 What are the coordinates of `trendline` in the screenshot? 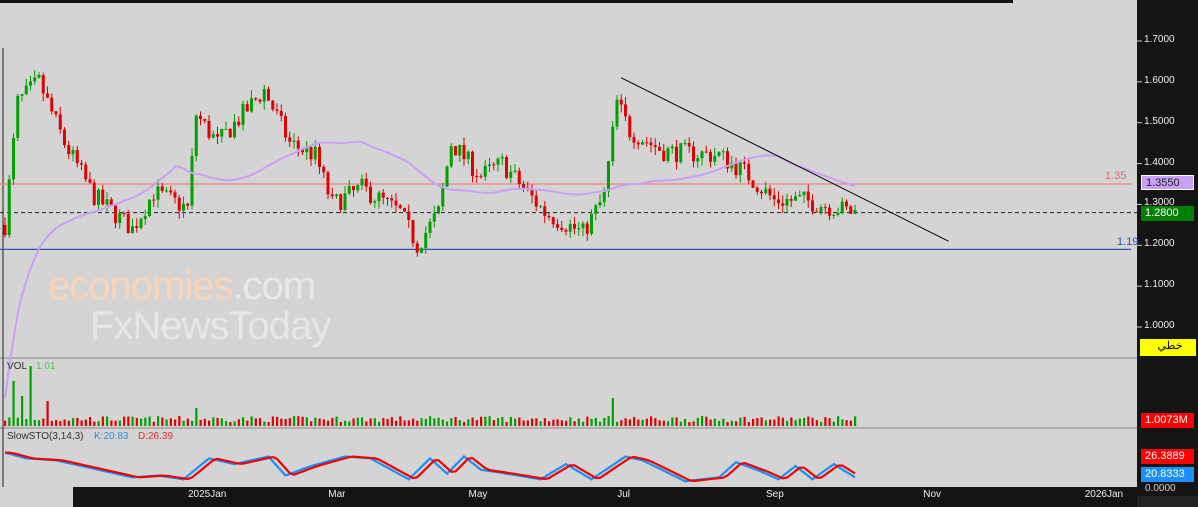 It's located at (785, 159).